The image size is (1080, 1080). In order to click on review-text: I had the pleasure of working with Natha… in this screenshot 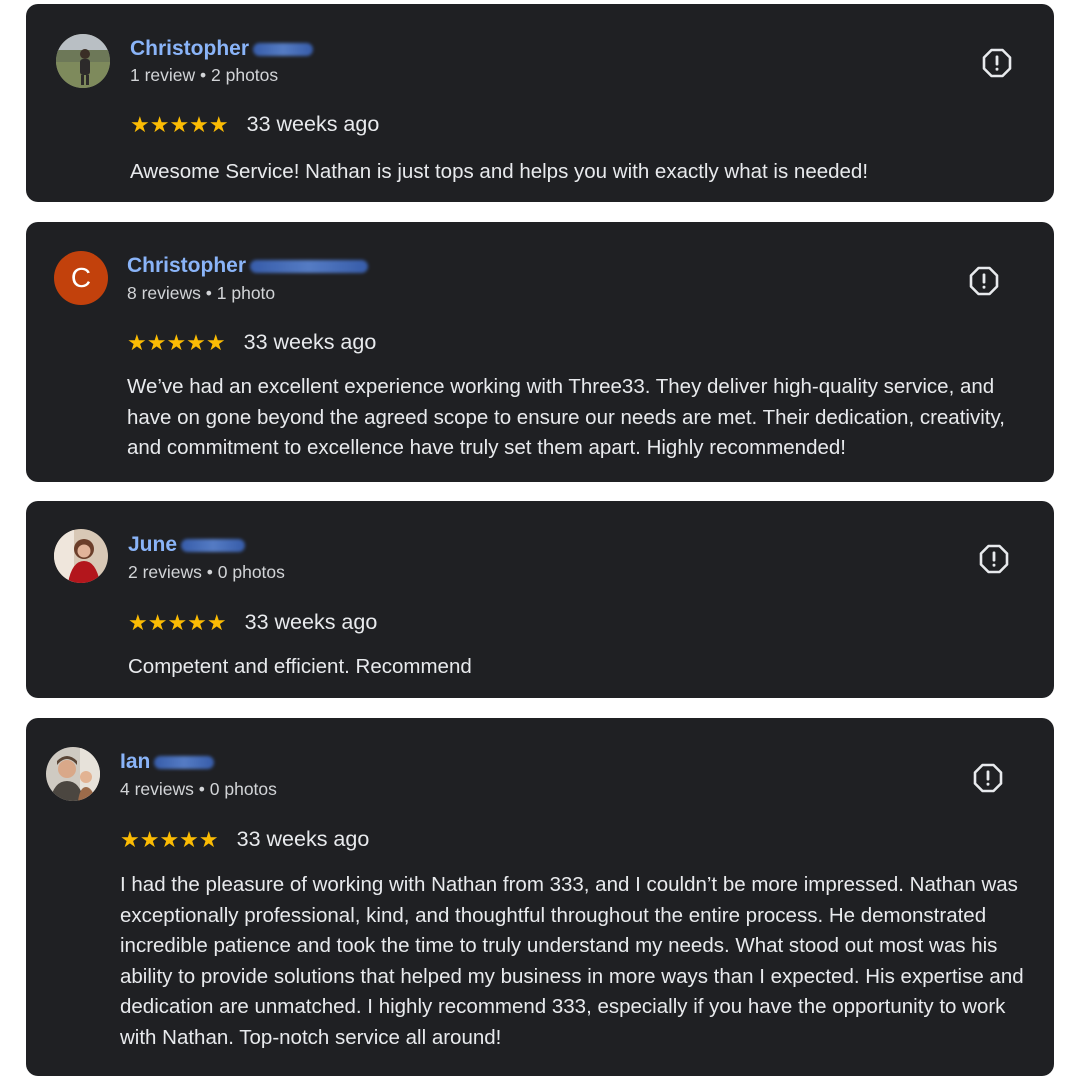, I will do `click(572, 961)`.